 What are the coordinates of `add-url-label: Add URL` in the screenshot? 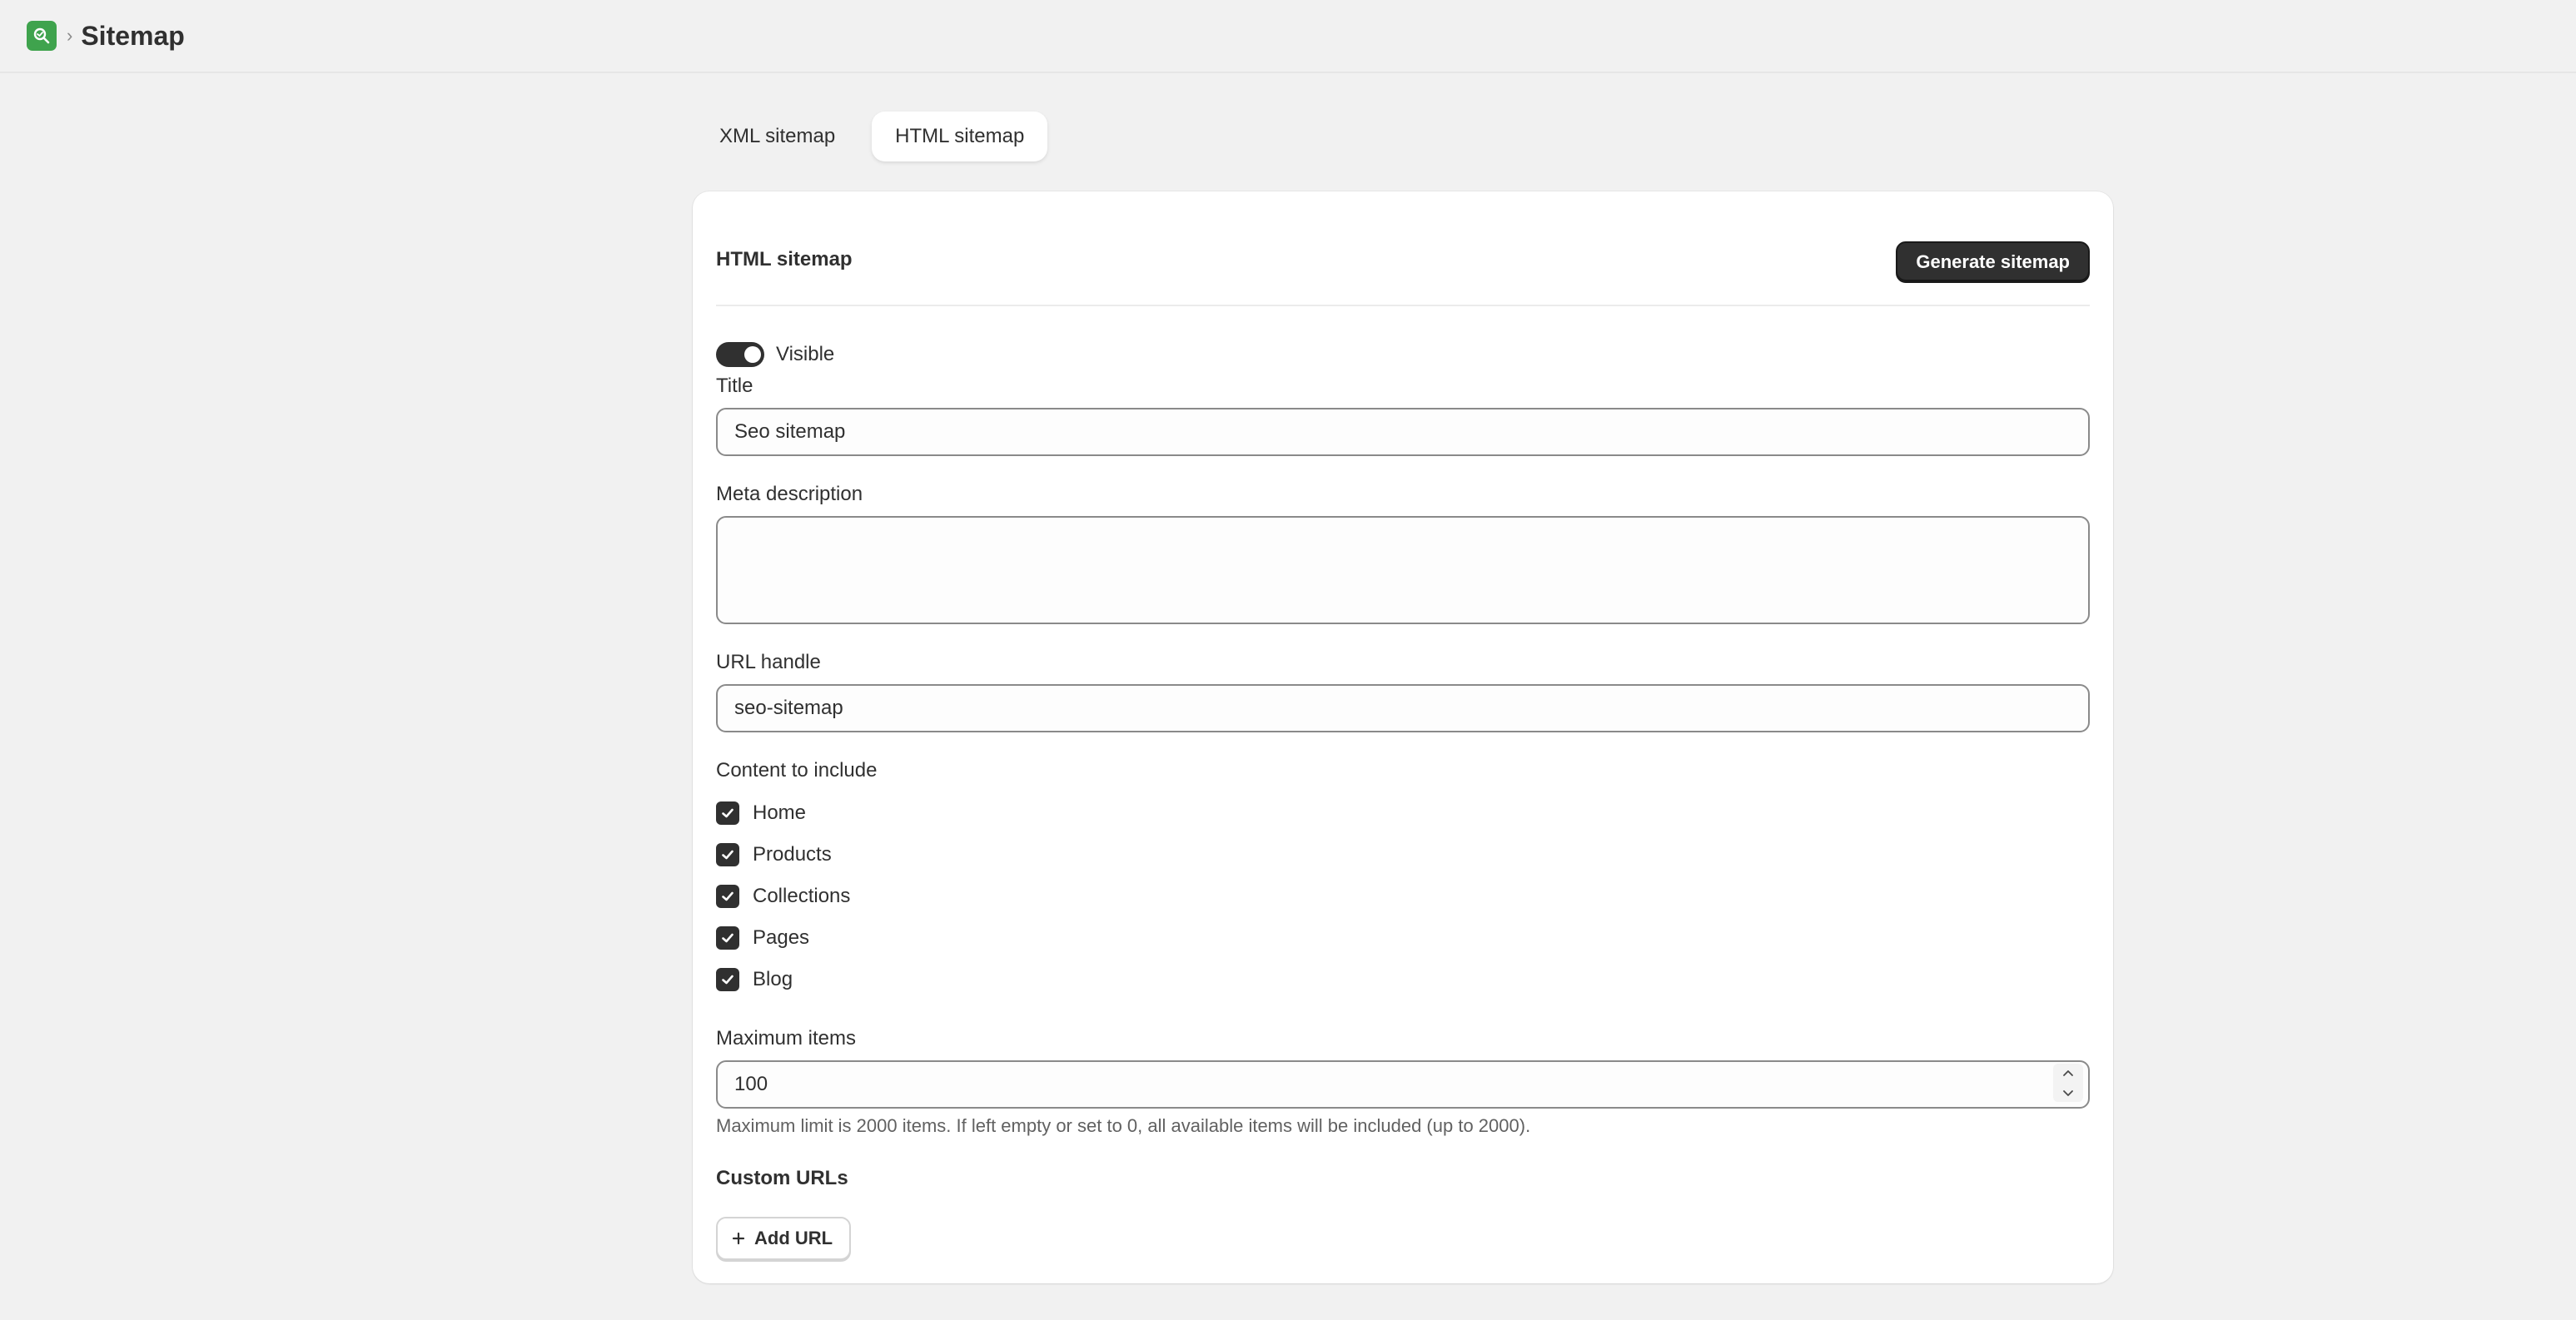 It's located at (793, 1238).